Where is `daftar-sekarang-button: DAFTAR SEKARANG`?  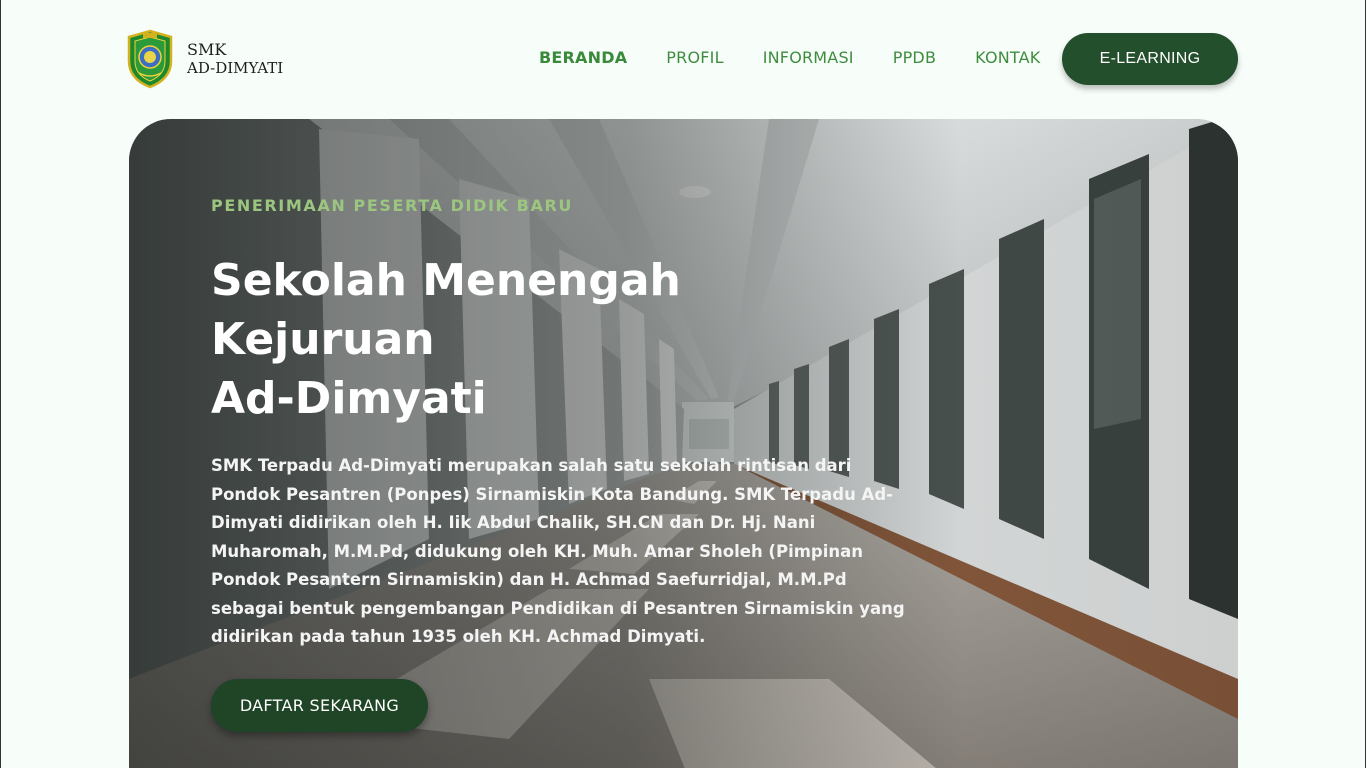 daftar-sekarang-button: DAFTAR SEKARANG is located at coordinates (319, 705).